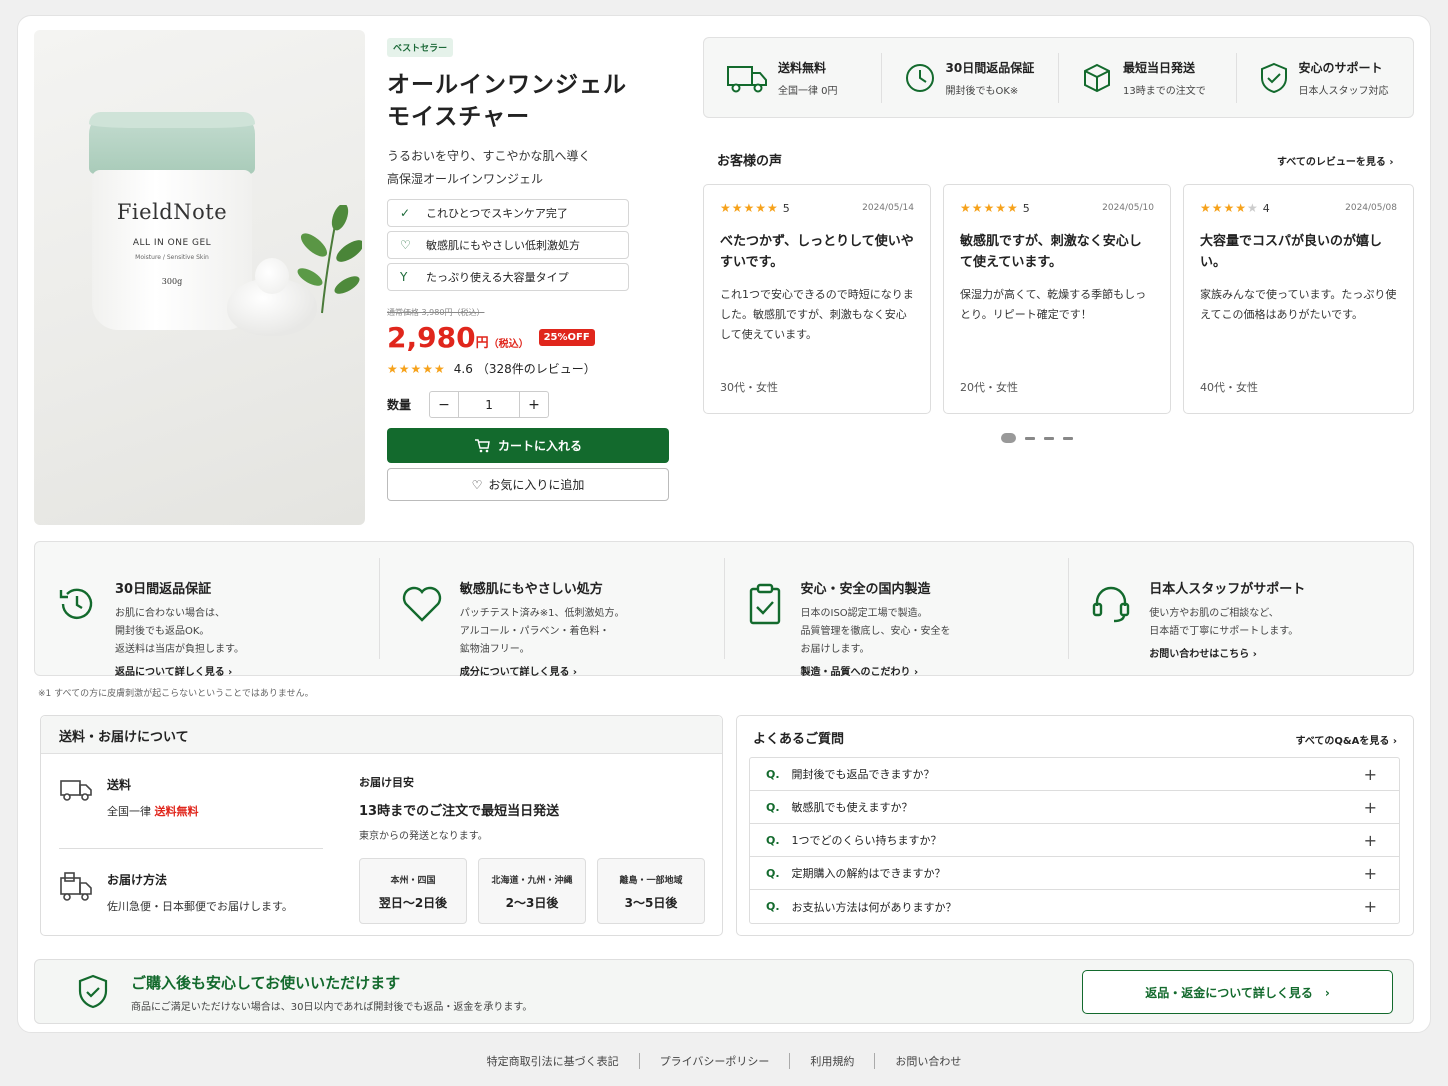 Image resolution: width=1448 pixels, height=1086 pixels. I want to click on shipping-fee-row: 送料 全国一律 送料無料, so click(191, 811).